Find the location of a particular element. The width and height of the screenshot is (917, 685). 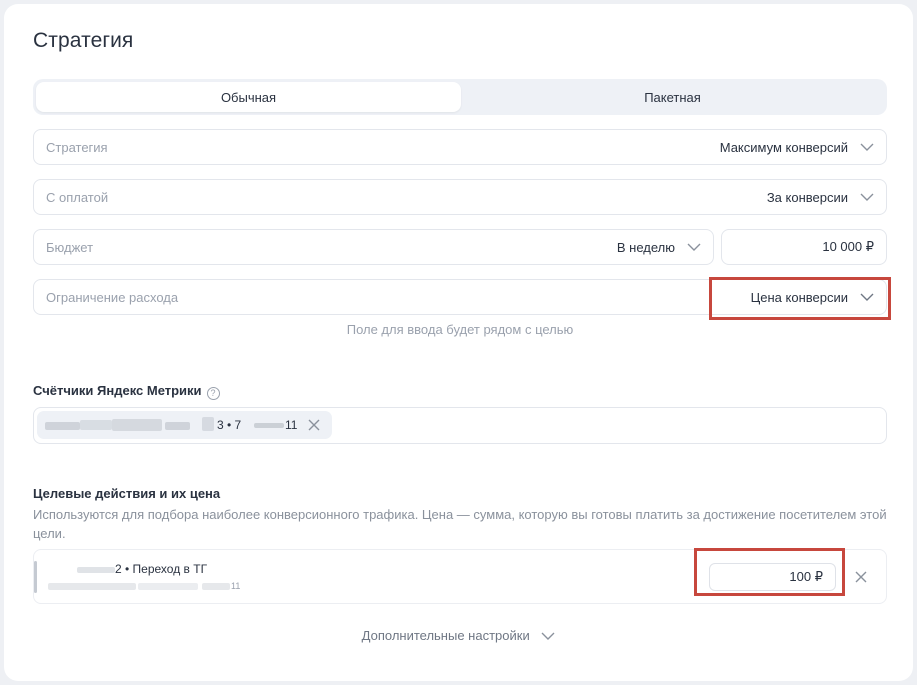

counters-title: Счётчики Яндекс Метрики? is located at coordinates (126, 391).